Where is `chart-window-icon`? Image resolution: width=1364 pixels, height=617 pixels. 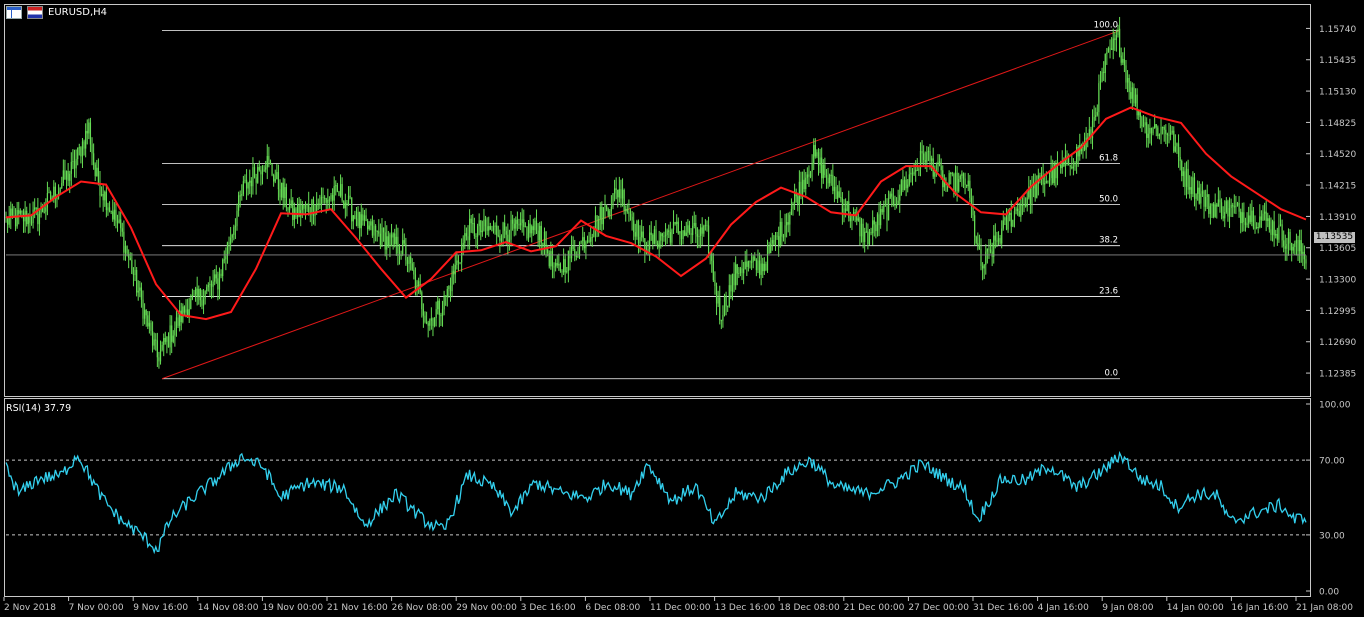
chart-window-icon is located at coordinates (14, 12).